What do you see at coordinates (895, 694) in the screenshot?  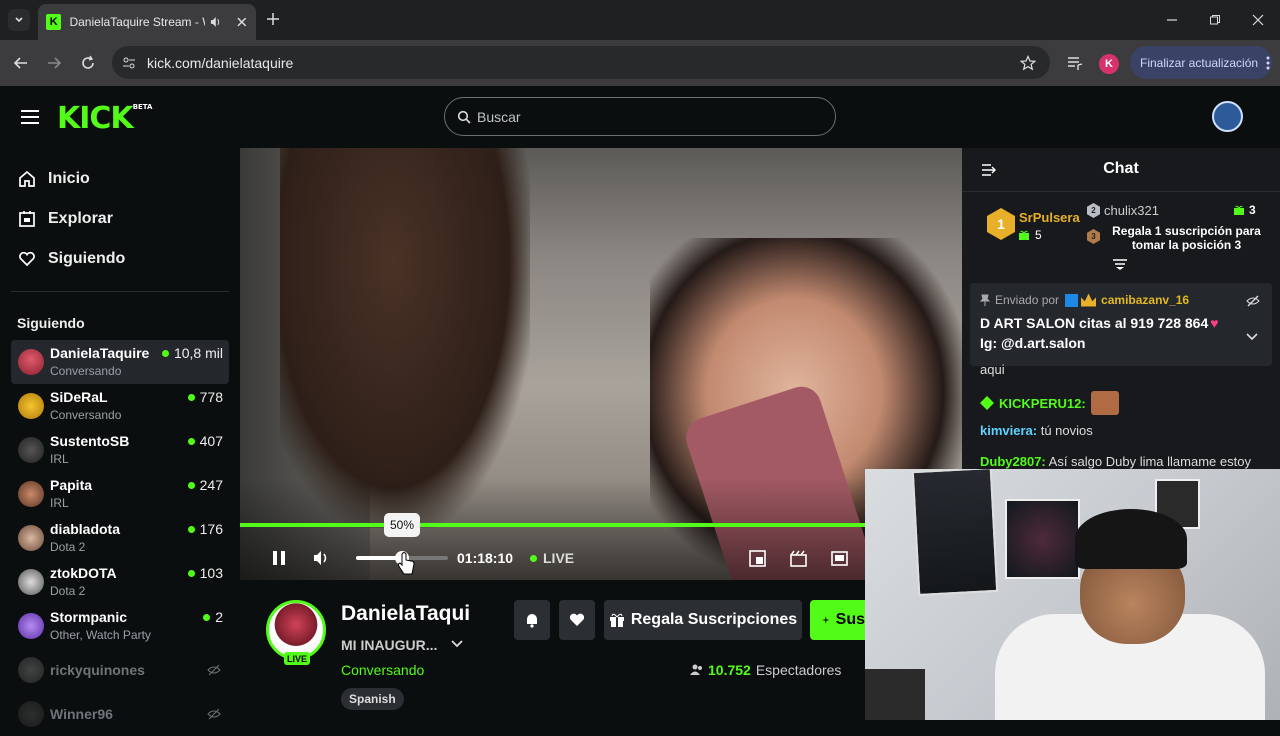 I see `microphone` at bounding box center [895, 694].